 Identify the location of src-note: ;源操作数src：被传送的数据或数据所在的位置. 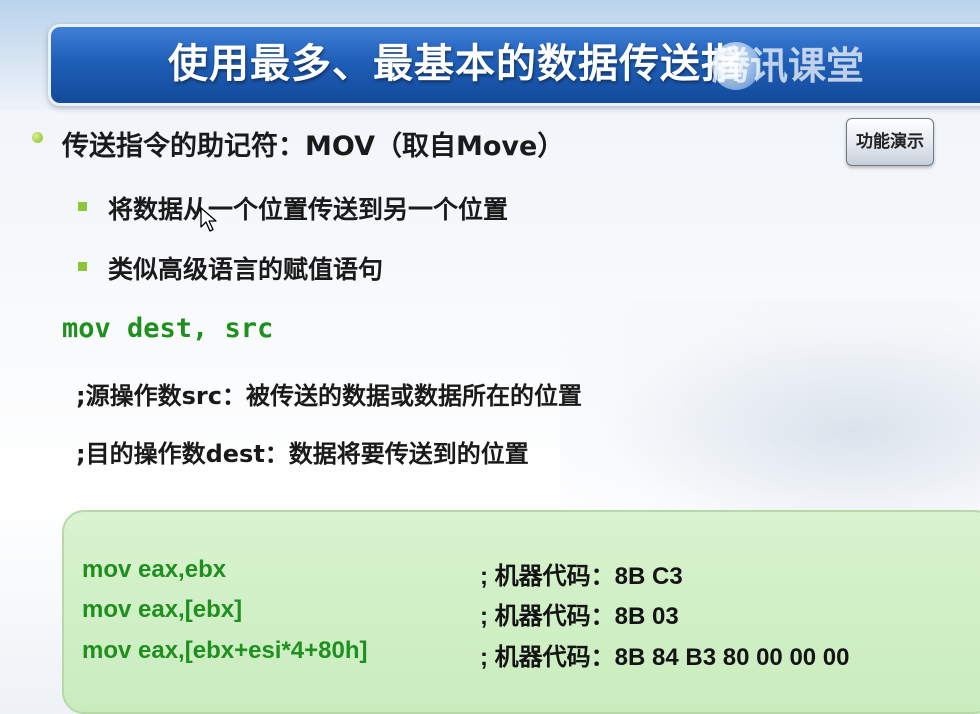
(329, 396).